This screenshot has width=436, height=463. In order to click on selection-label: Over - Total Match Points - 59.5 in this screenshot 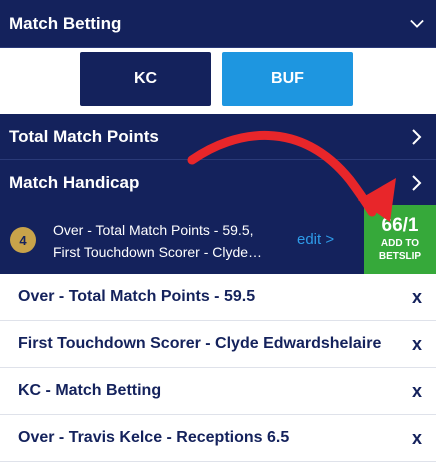, I will do `click(137, 296)`.